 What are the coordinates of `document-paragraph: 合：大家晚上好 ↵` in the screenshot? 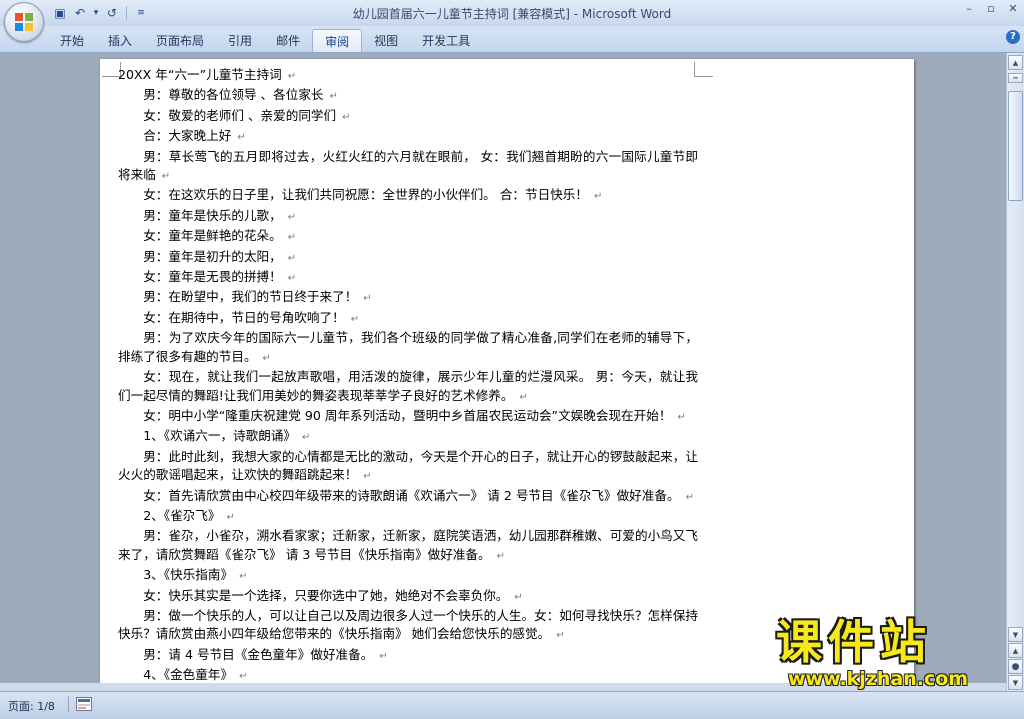 It's located at (408, 137).